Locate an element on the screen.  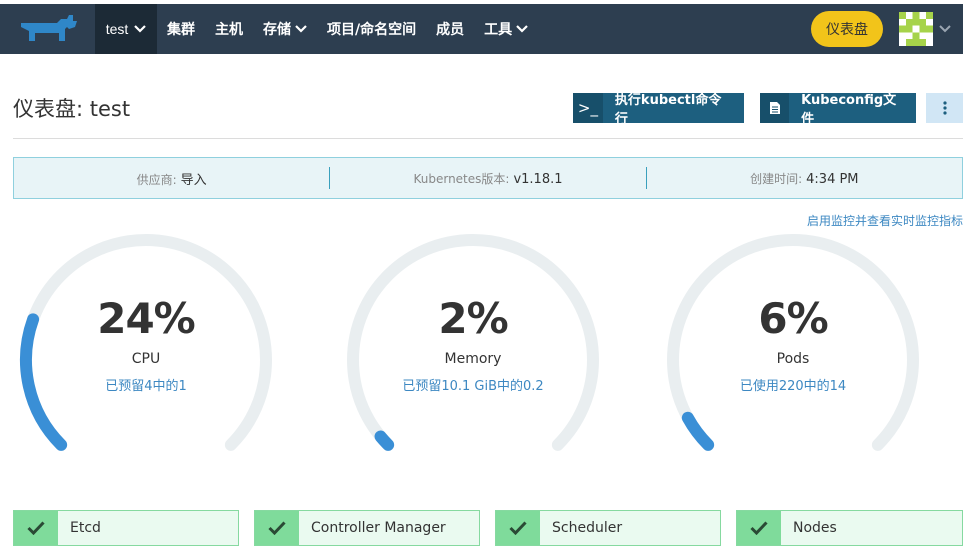
memory-gauge: 2% Memory 已预留10.1 GiB中的0.2 is located at coordinates (473, 350).